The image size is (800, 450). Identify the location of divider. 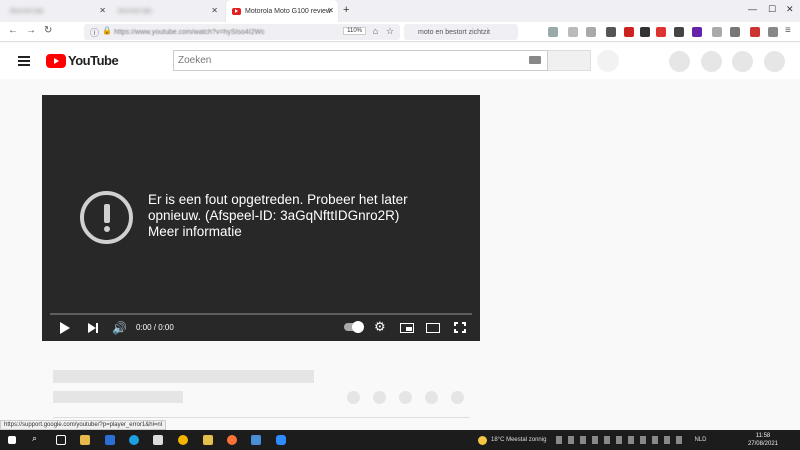
(261, 417).